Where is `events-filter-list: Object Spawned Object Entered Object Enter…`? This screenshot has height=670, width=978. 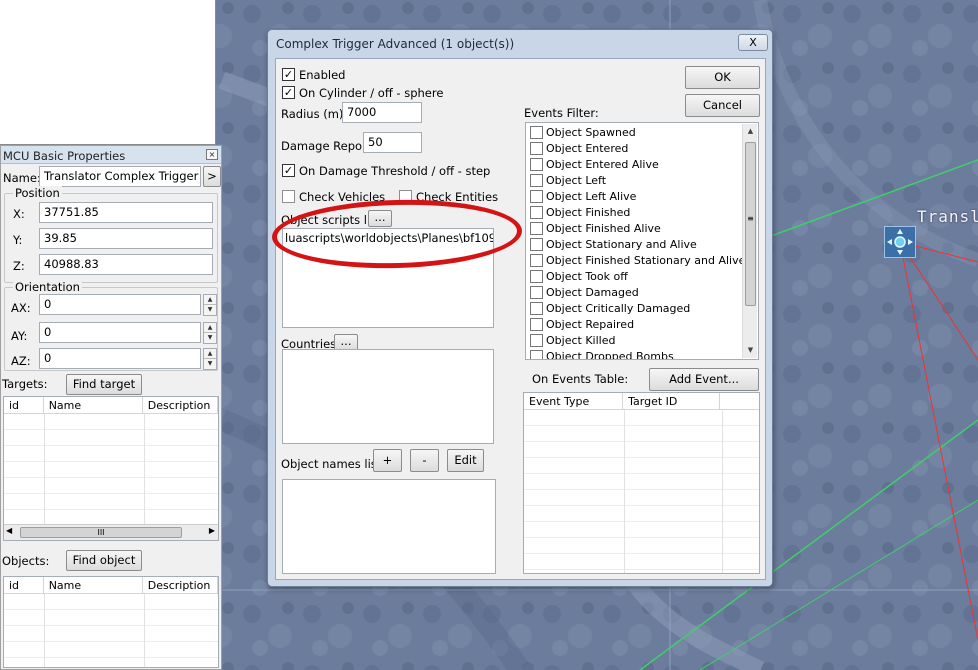
events-filter-list: Object Spawned Object Entered Object Enter… is located at coordinates (642, 241).